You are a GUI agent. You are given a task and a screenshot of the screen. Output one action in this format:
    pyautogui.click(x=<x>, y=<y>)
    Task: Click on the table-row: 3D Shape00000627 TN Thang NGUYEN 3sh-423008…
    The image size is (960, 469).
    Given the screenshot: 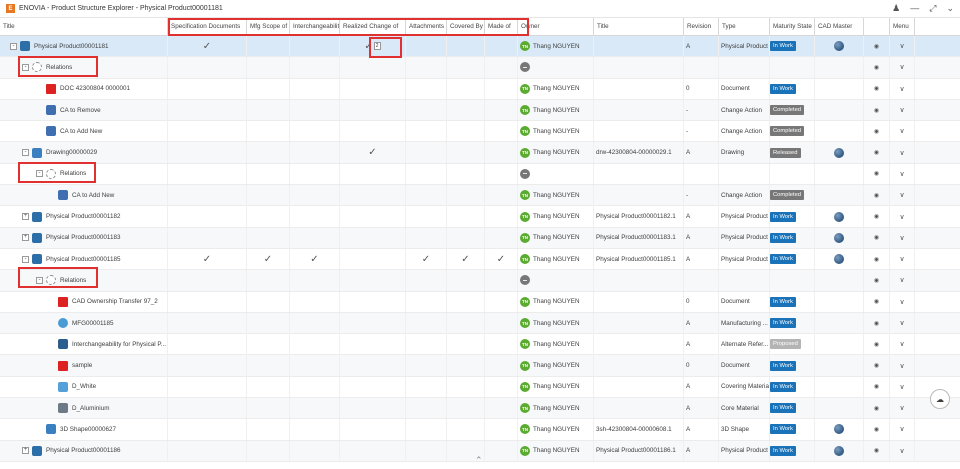 What is the action you would take?
    pyautogui.click(x=480, y=430)
    